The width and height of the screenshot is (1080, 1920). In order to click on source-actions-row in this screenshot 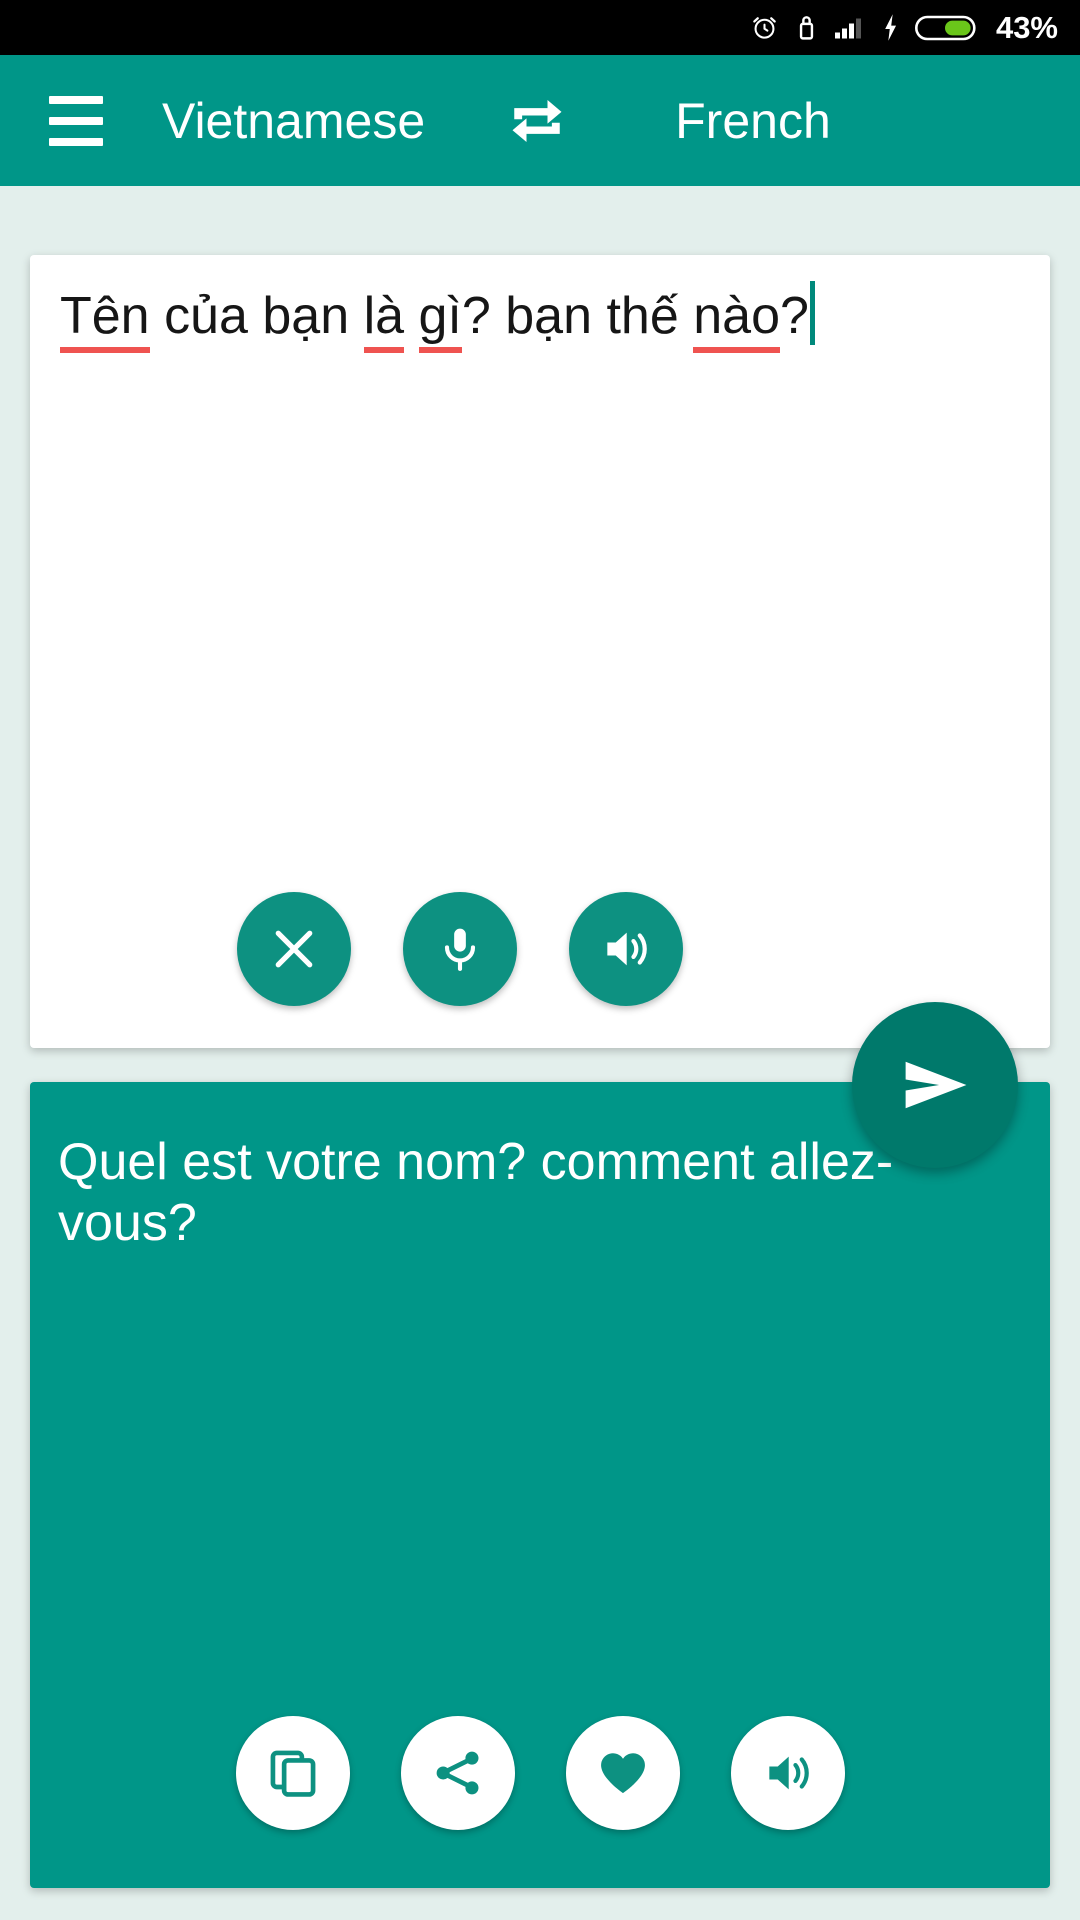, I will do `click(540, 949)`.